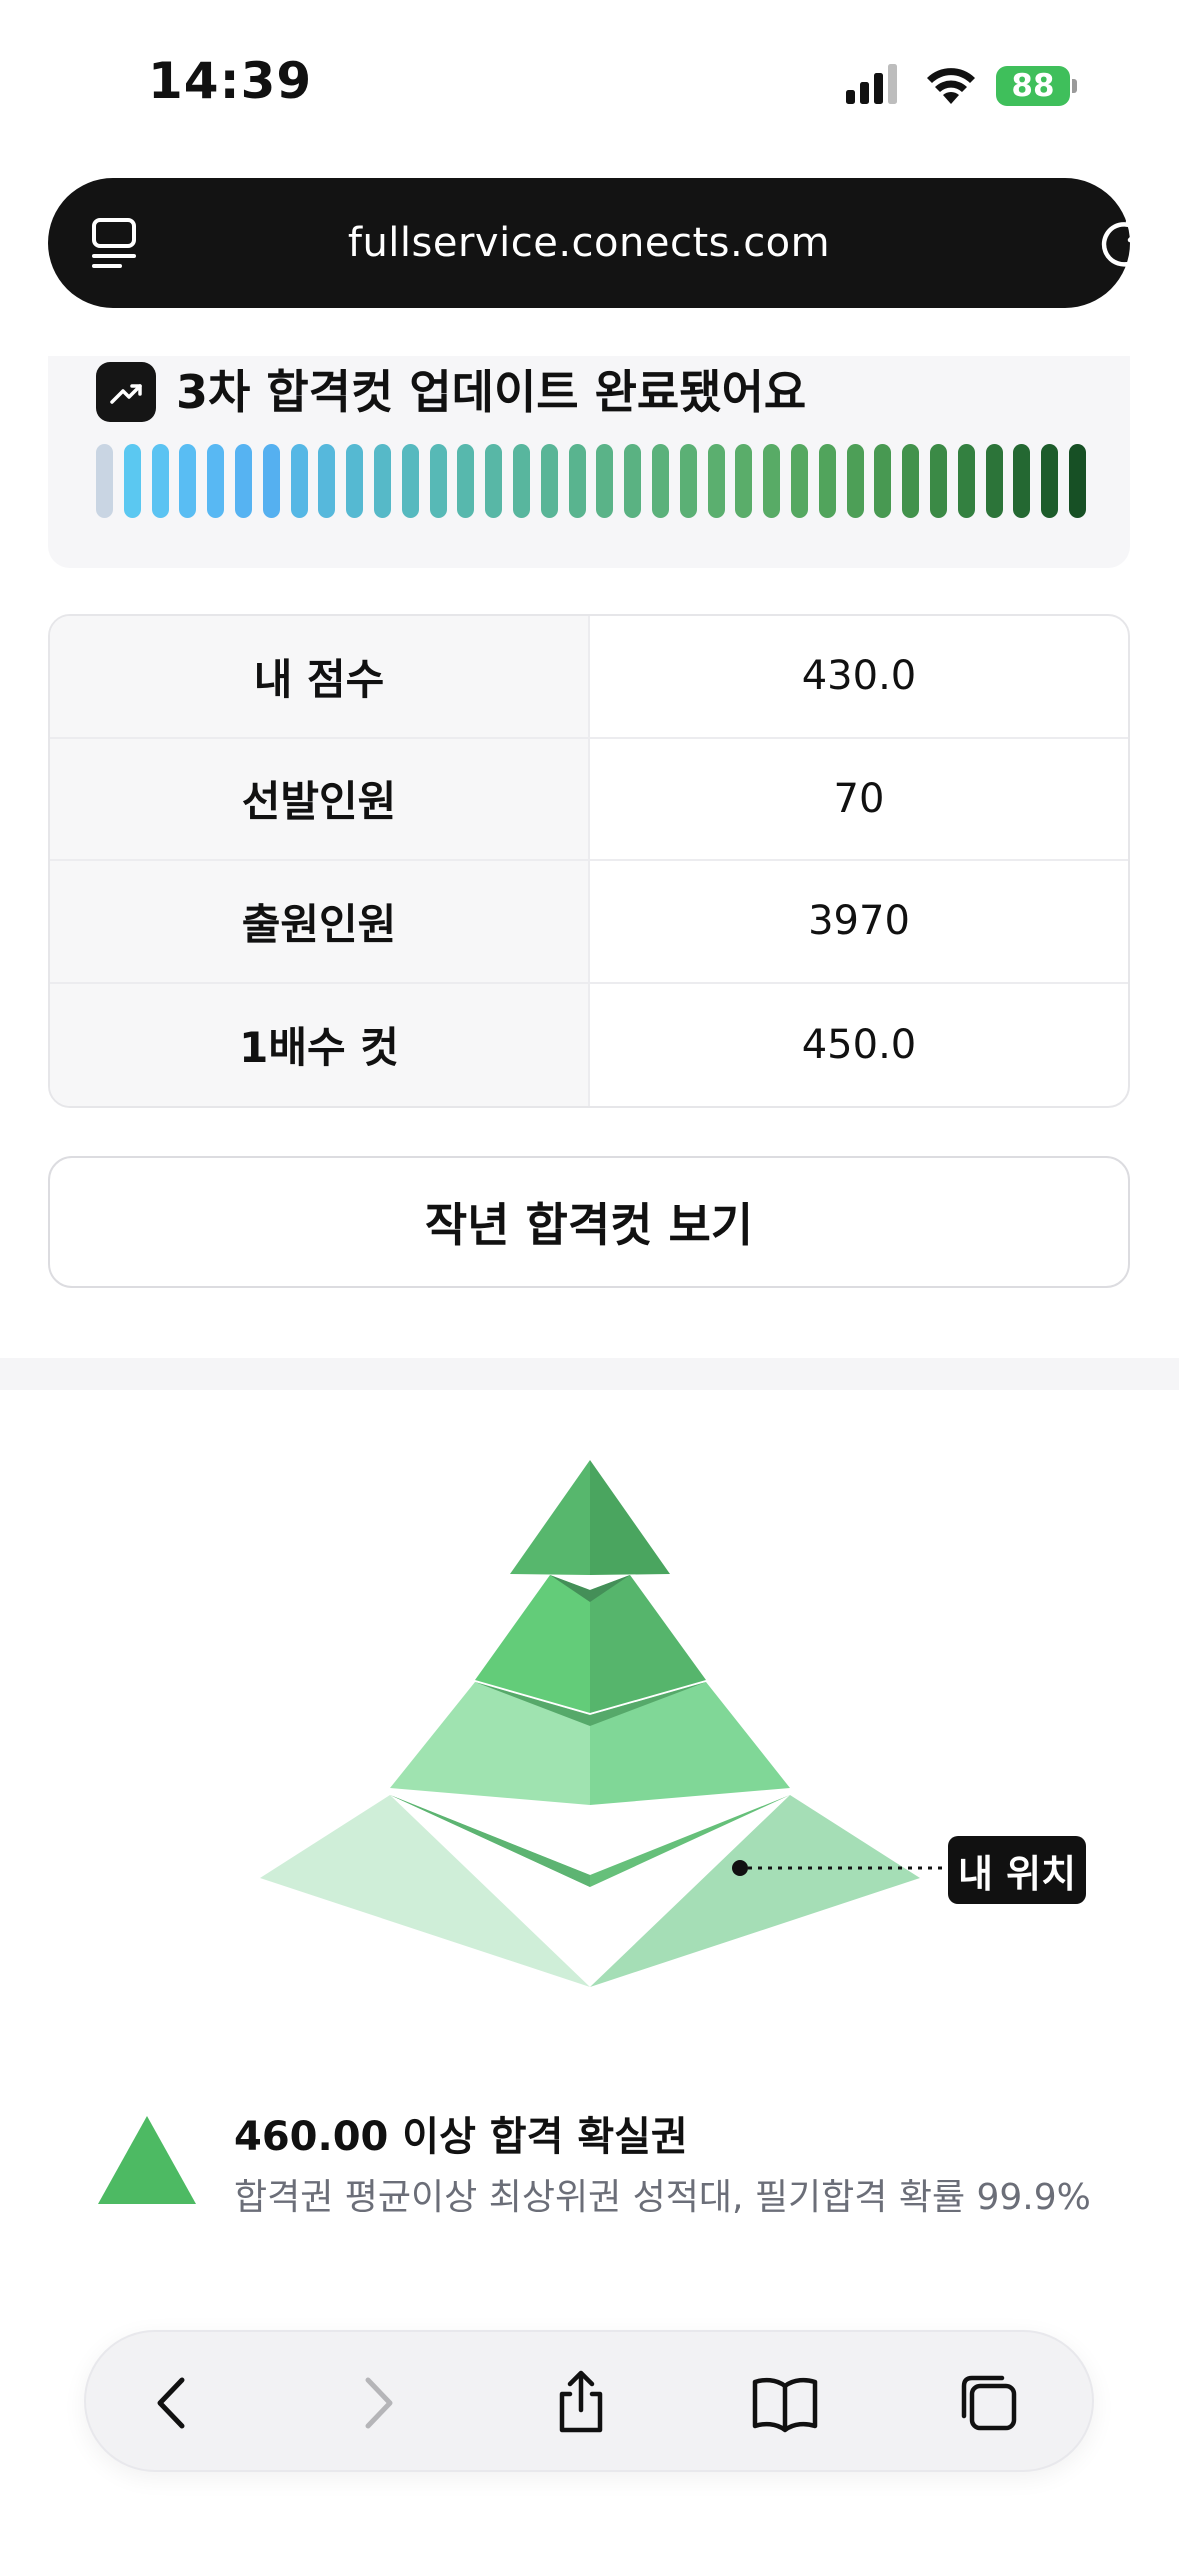  I want to click on last-year-cutoff-button: 작년 합격컷 보기, so click(589, 1222).